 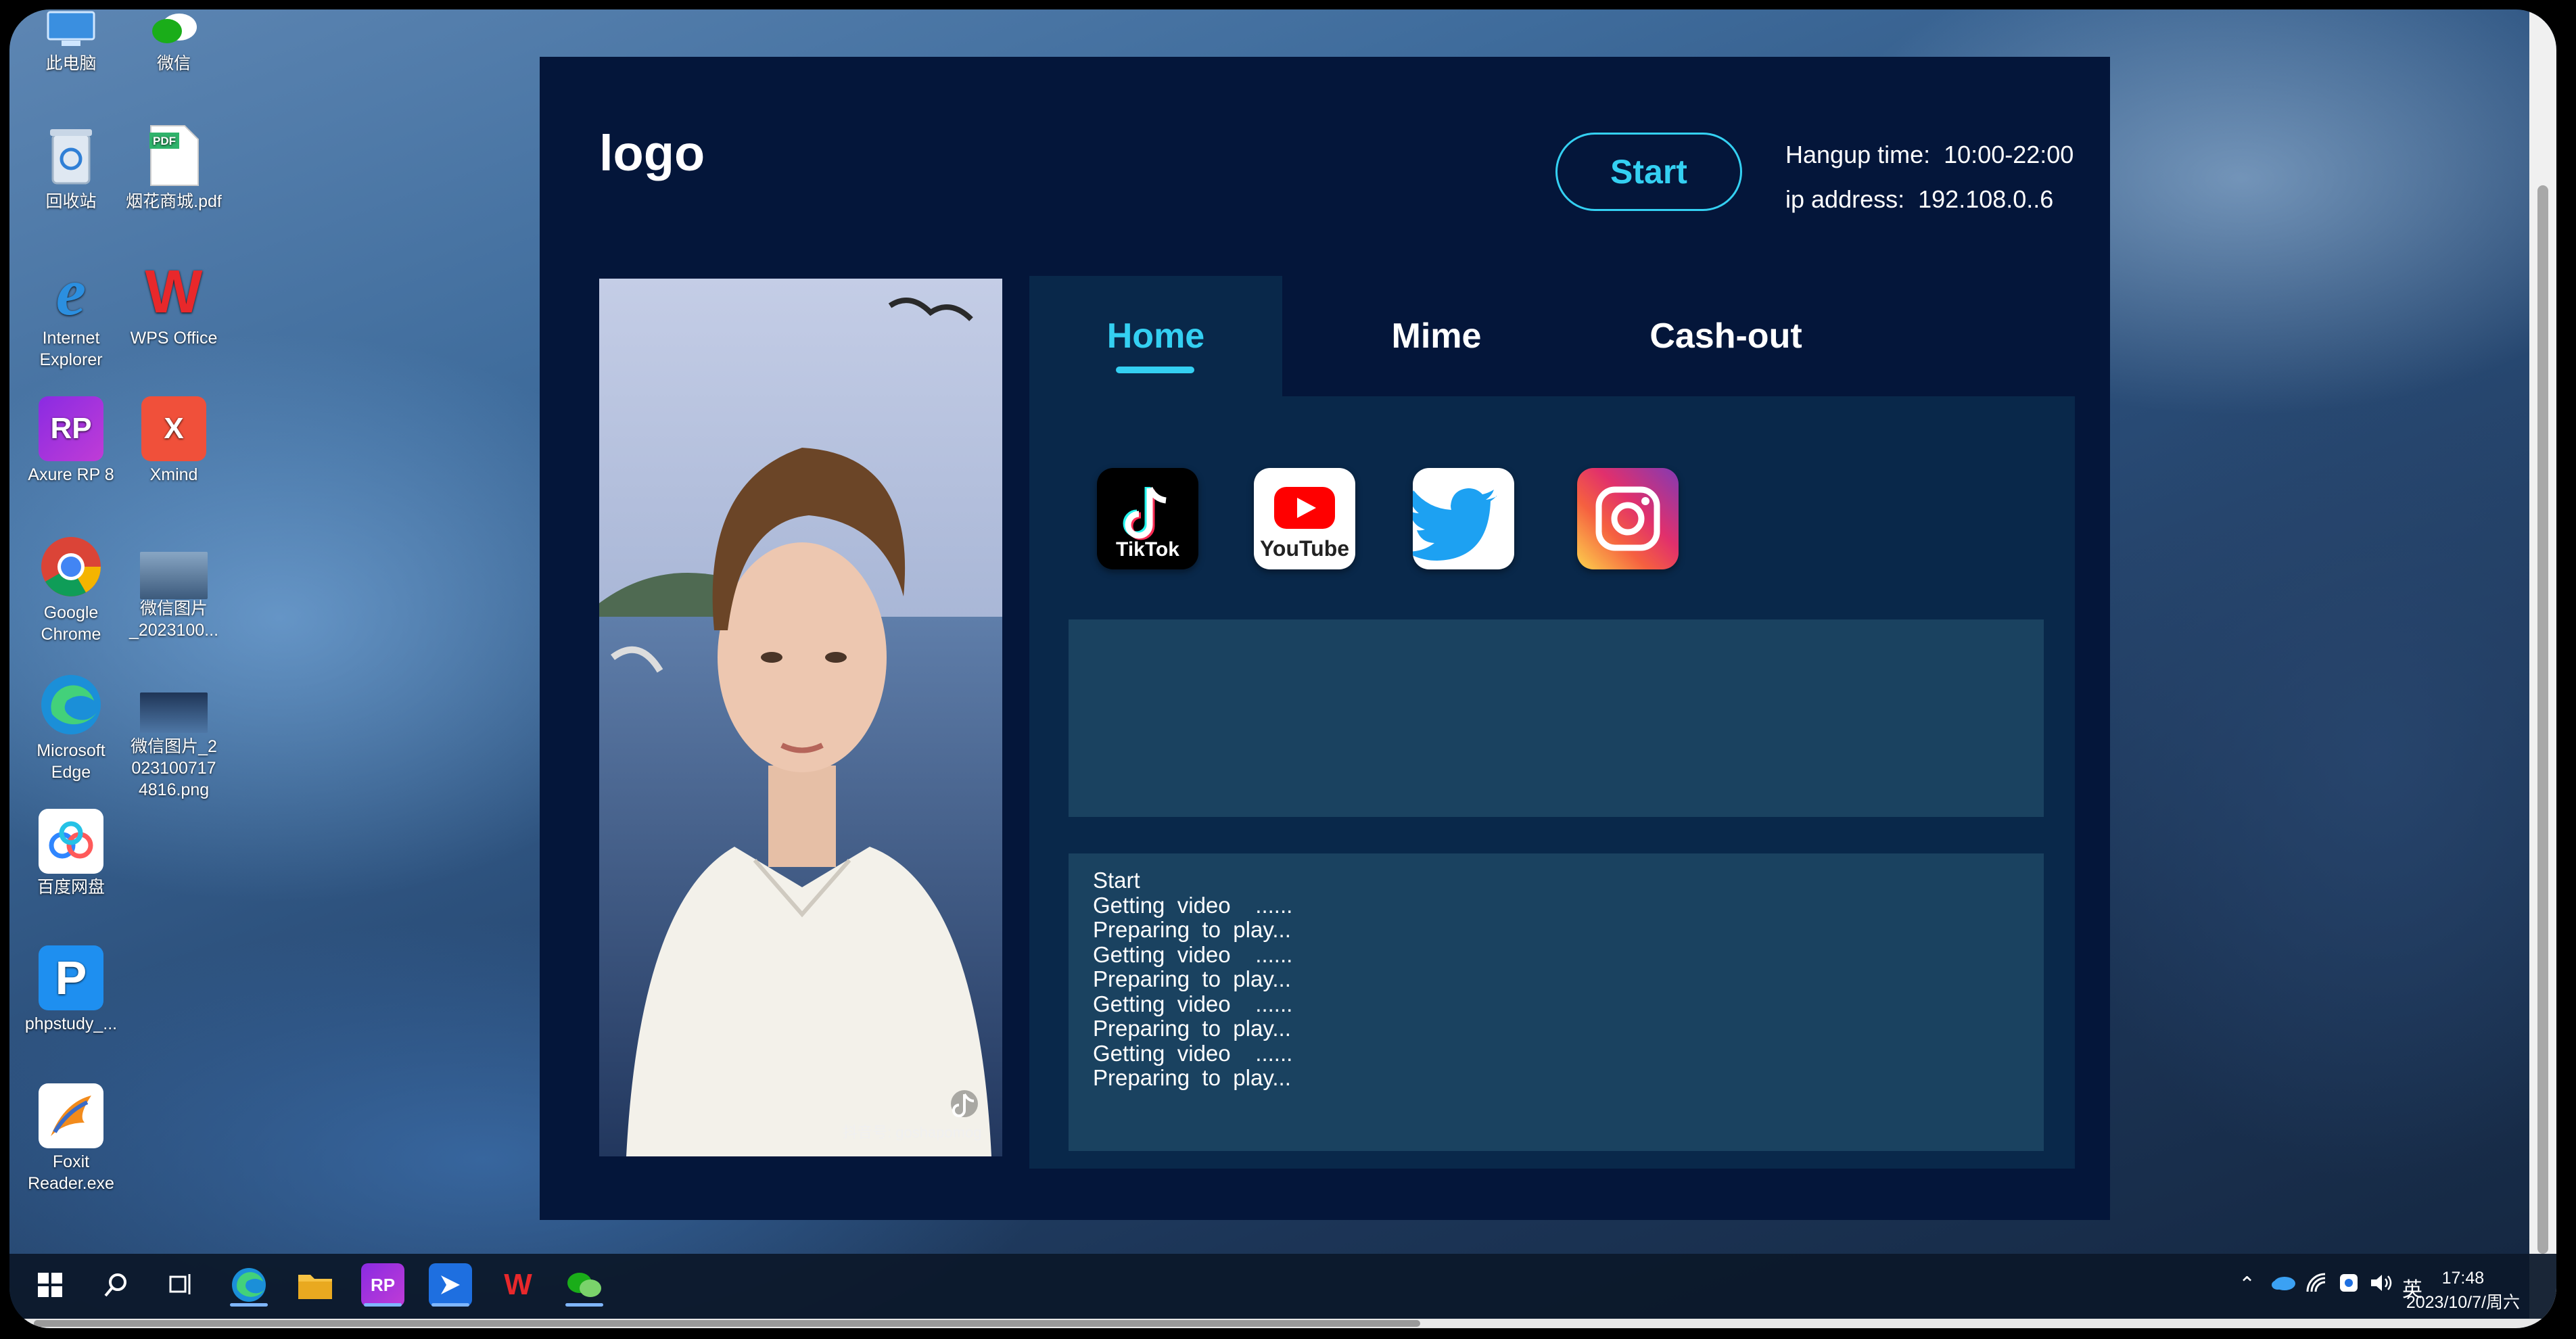 What do you see at coordinates (2009, 154) in the screenshot?
I see `hangup-time-value: 10:00-22:00` at bounding box center [2009, 154].